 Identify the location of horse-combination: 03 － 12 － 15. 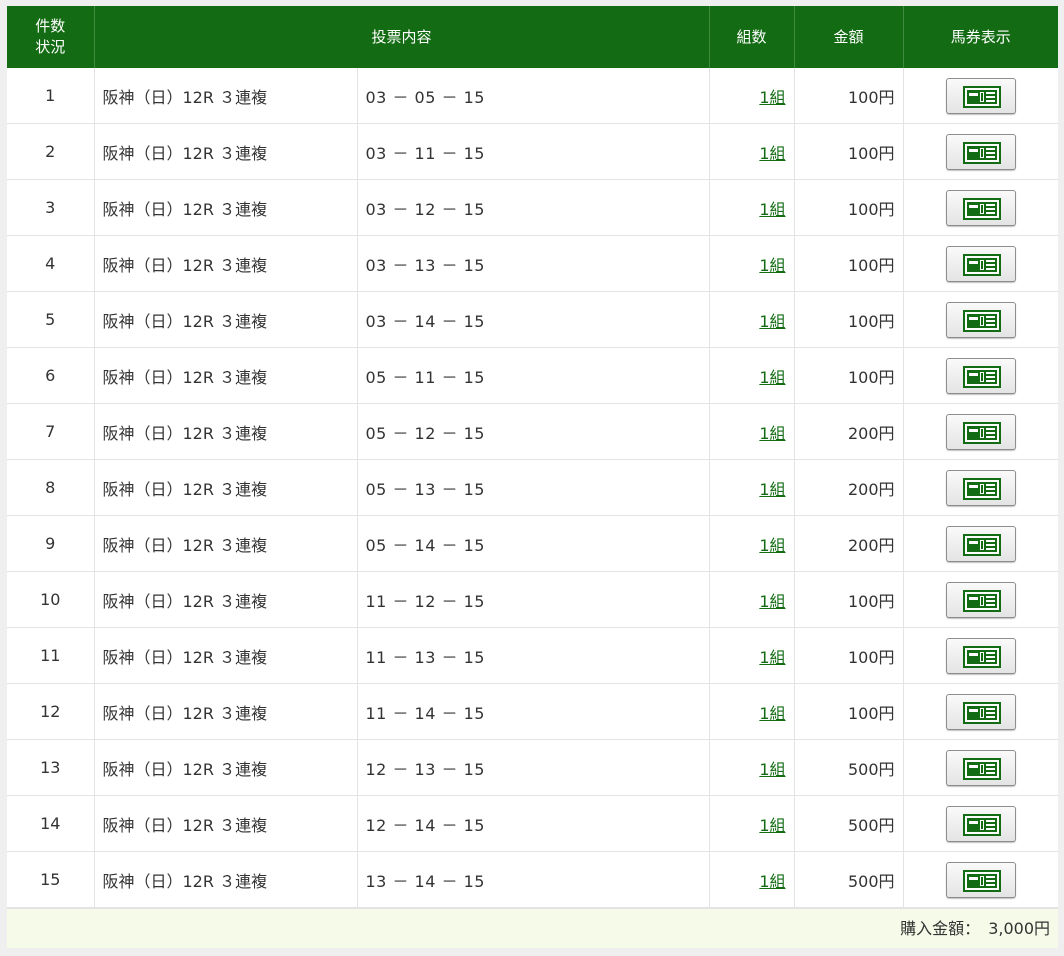
(533, 207).